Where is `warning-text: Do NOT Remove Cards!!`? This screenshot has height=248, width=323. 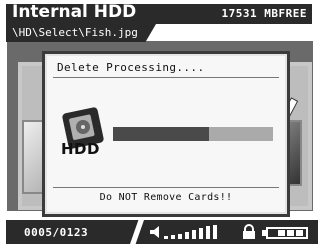 warning-text: Do NOT Remove Cards!! is located at coordinates (166, 197).